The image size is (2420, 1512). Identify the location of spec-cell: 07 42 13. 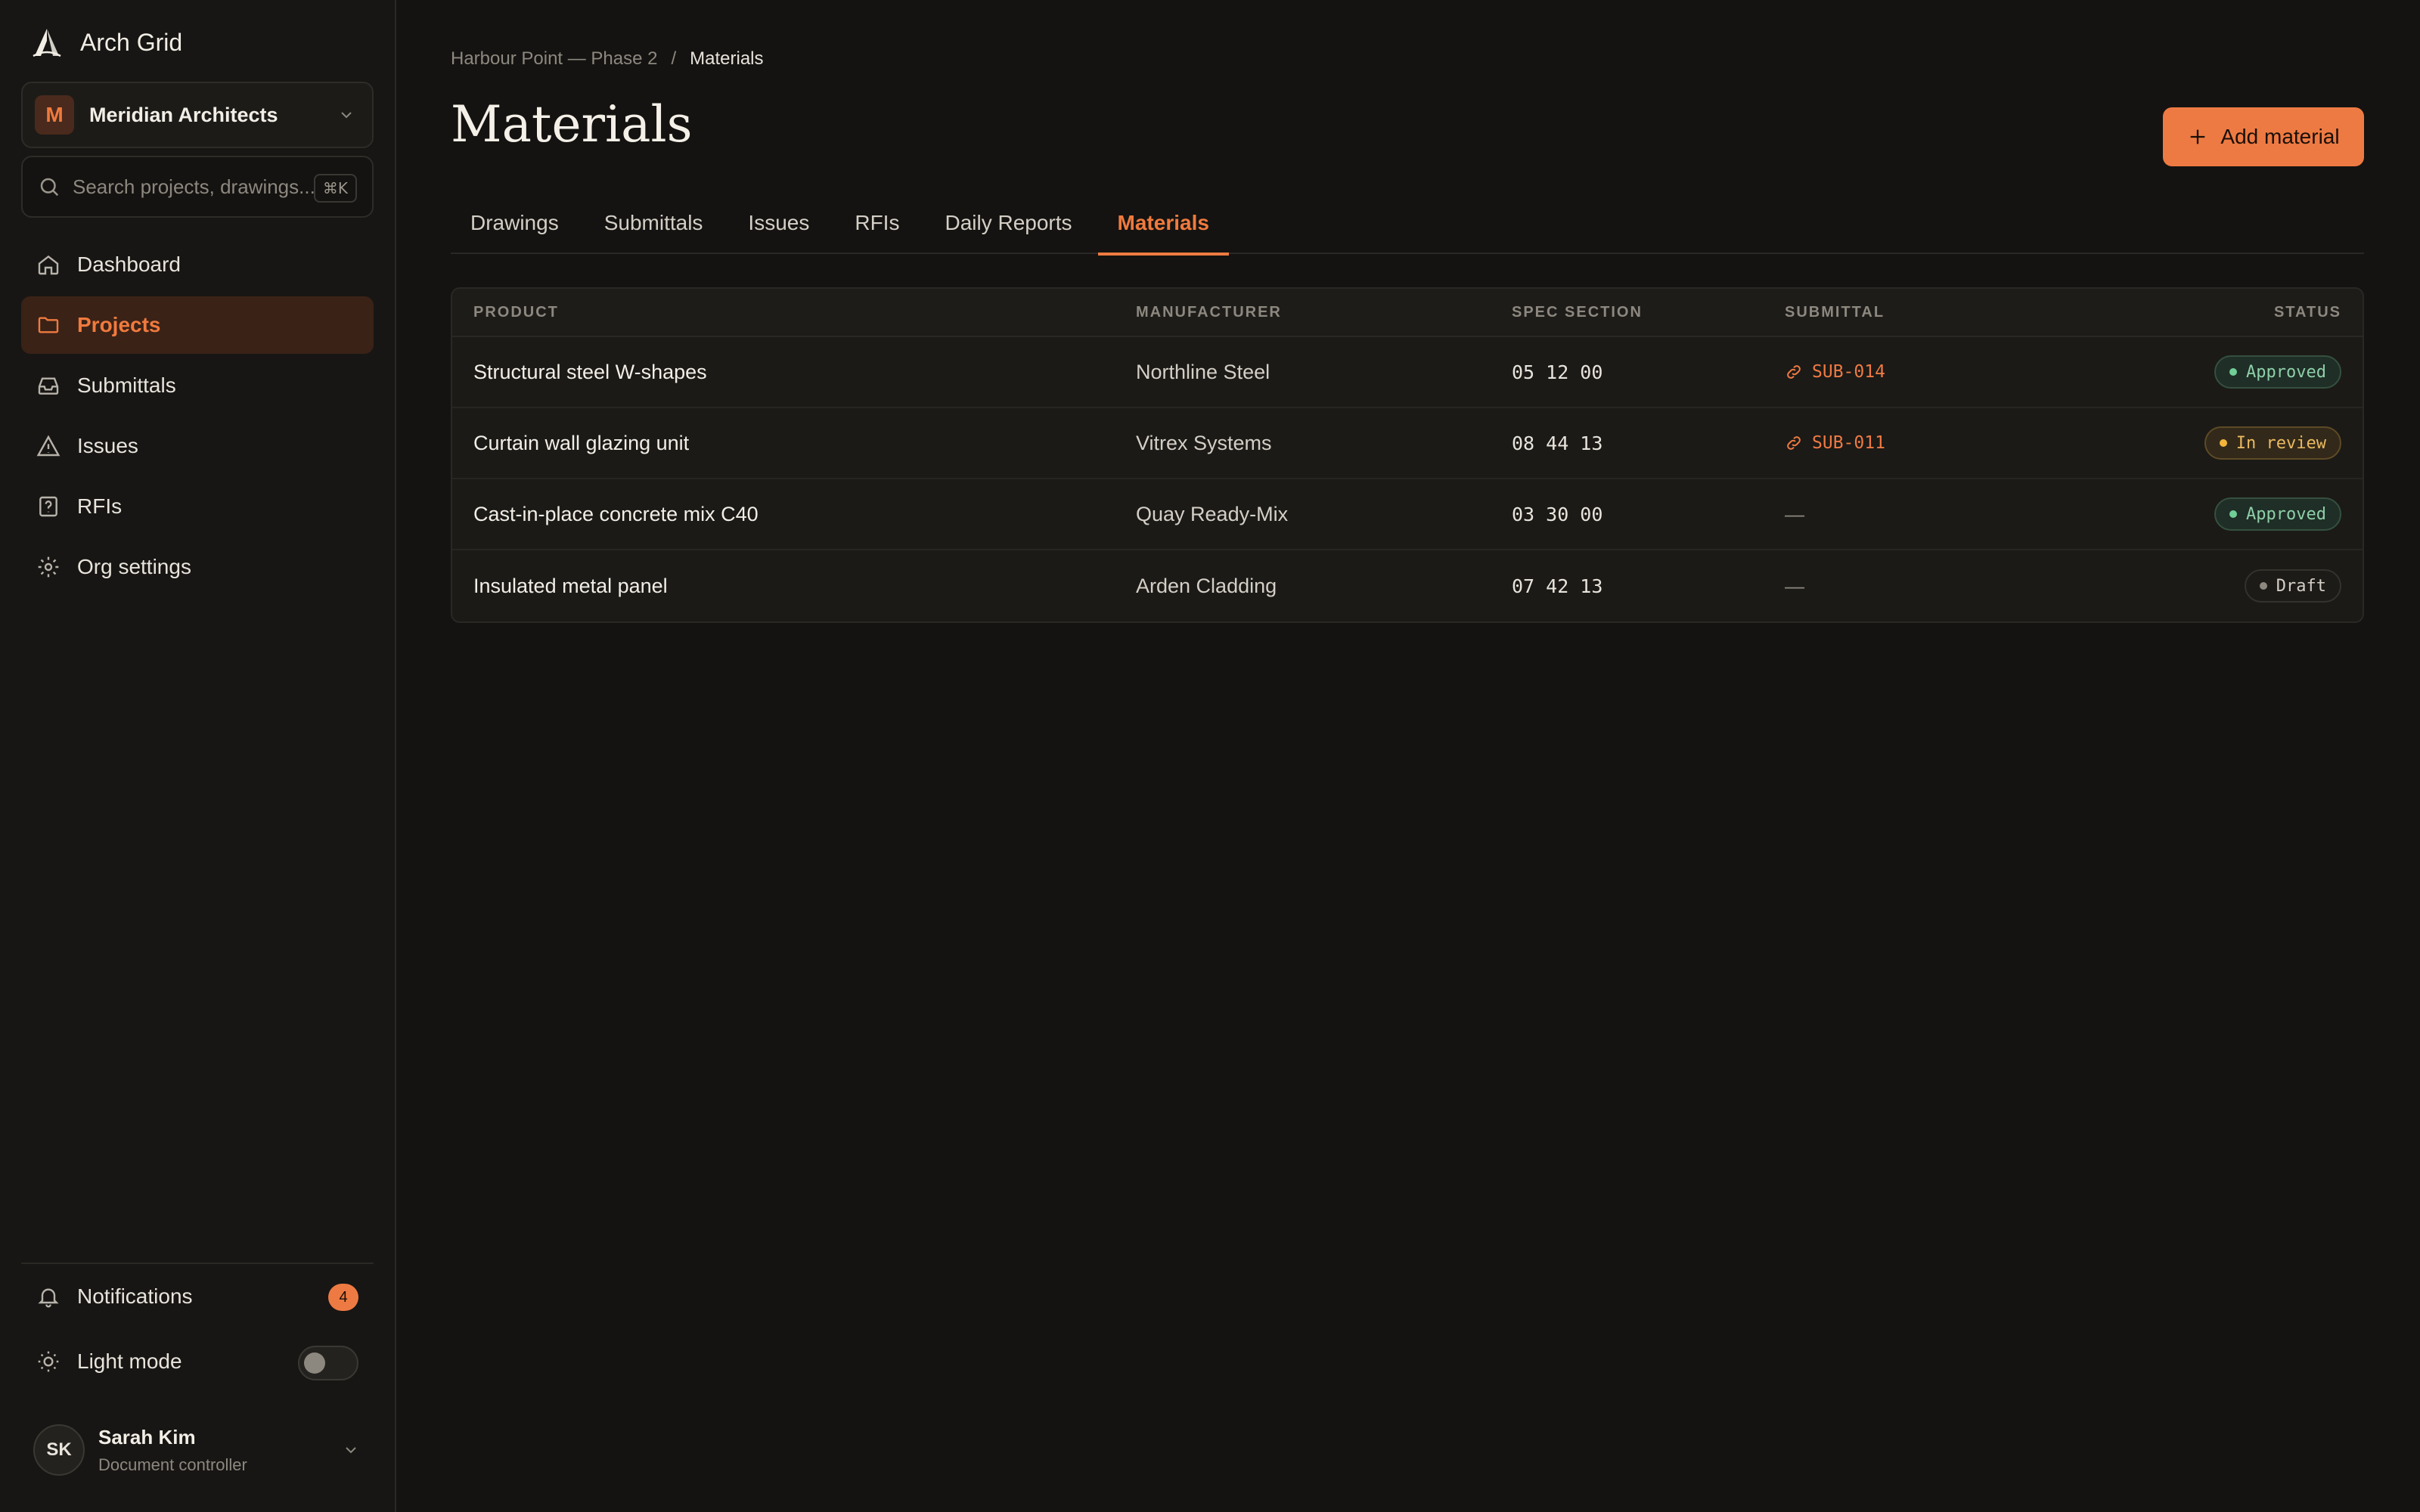
(1557, 586).